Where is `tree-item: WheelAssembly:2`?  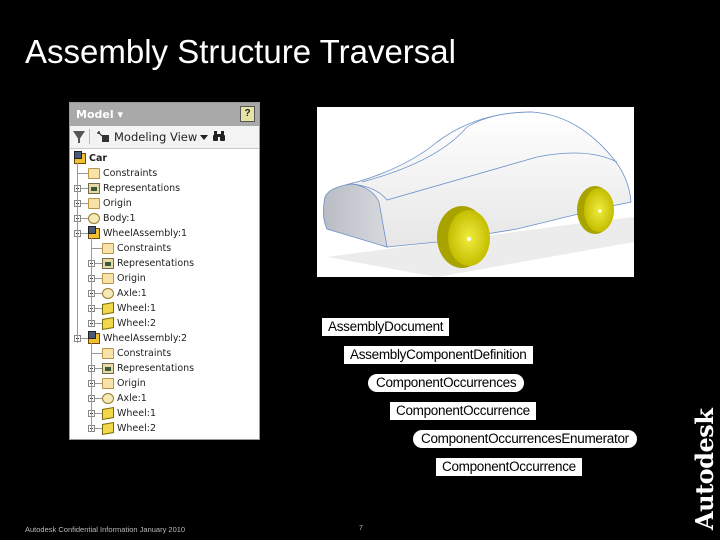
tree-item: WheelAssembly:2 is located at coordinates (164, 338).